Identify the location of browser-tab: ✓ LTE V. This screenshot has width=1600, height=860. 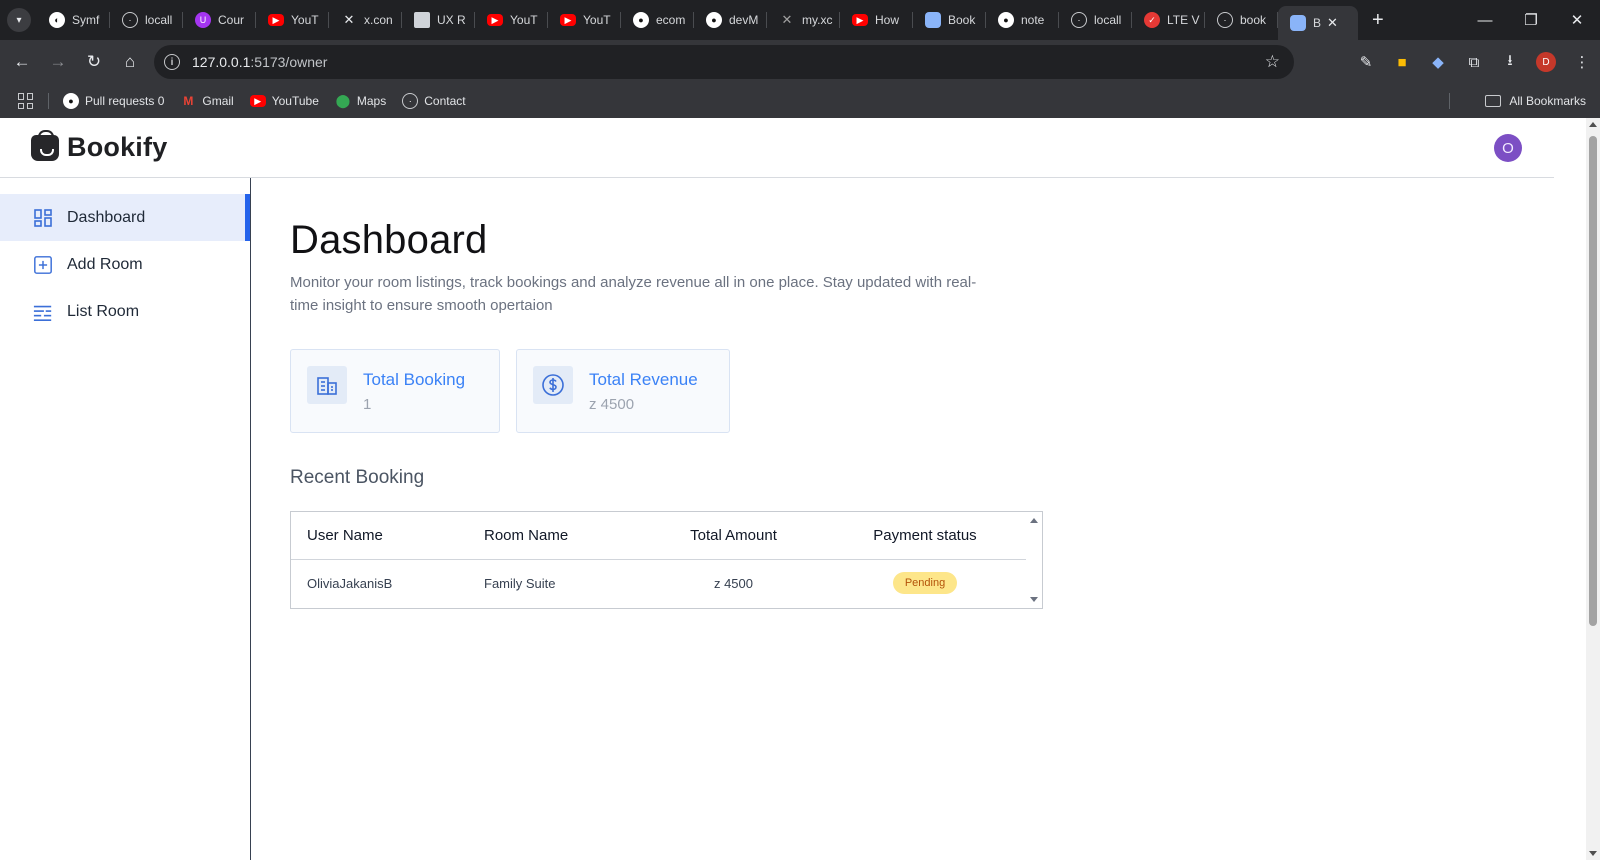
(1168, 20).